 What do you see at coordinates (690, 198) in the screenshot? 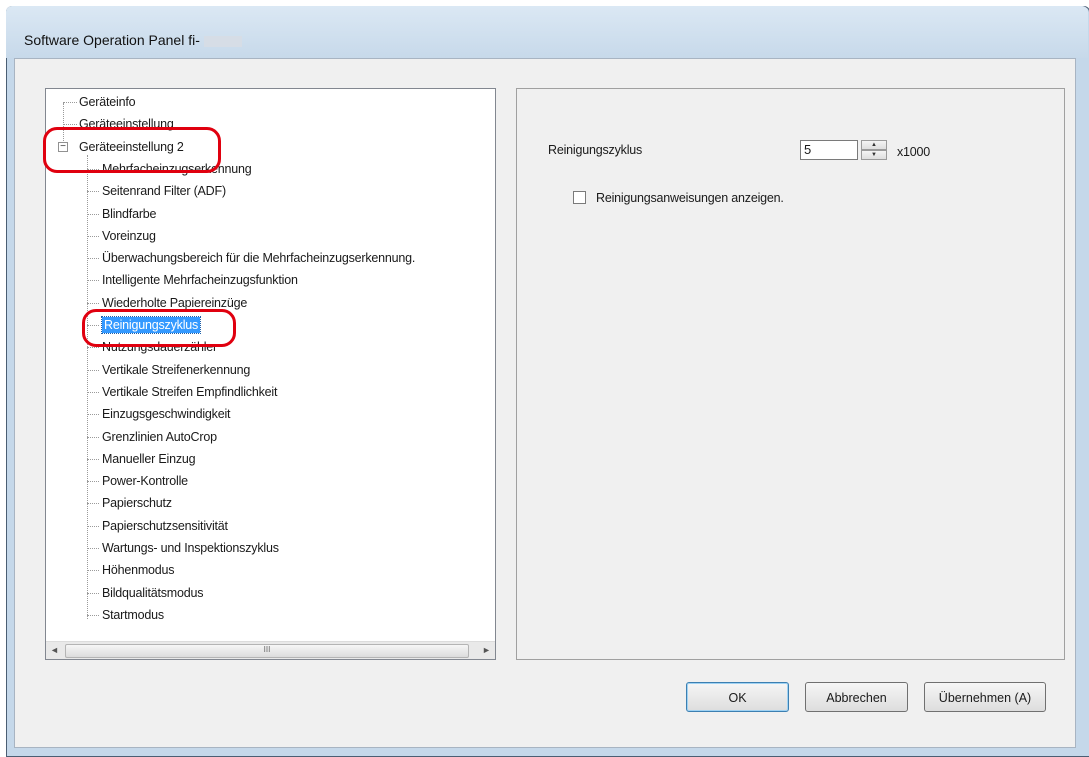
I see `show-instructions-label: Reinigungsanweisungen anzeigen.` at bounding box center [690, 198].